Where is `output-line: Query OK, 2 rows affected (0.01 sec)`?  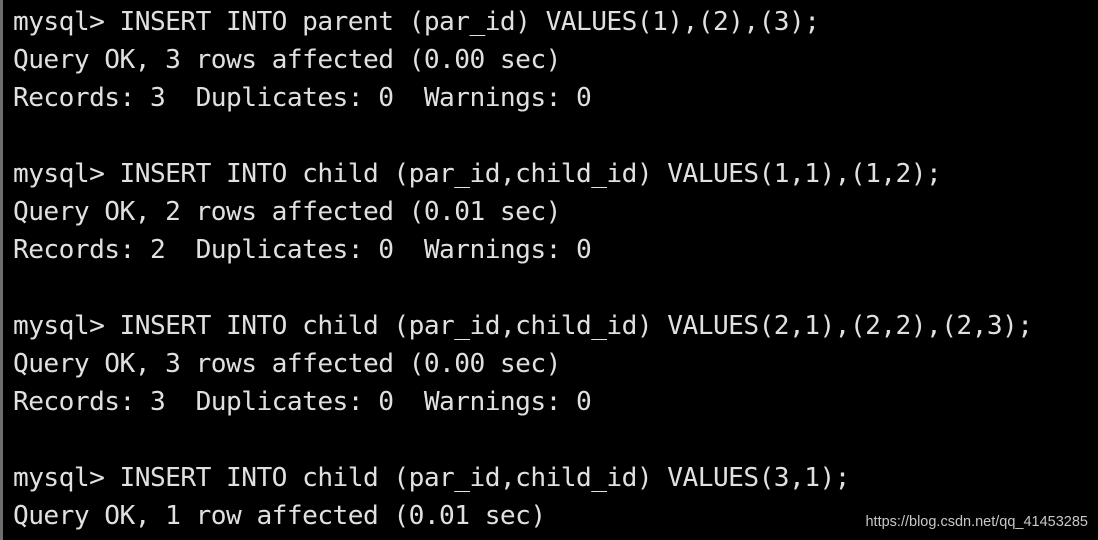
output-line: Query OK, 2 rows affected (0.01 sec) is located at coordinates (287, 212).